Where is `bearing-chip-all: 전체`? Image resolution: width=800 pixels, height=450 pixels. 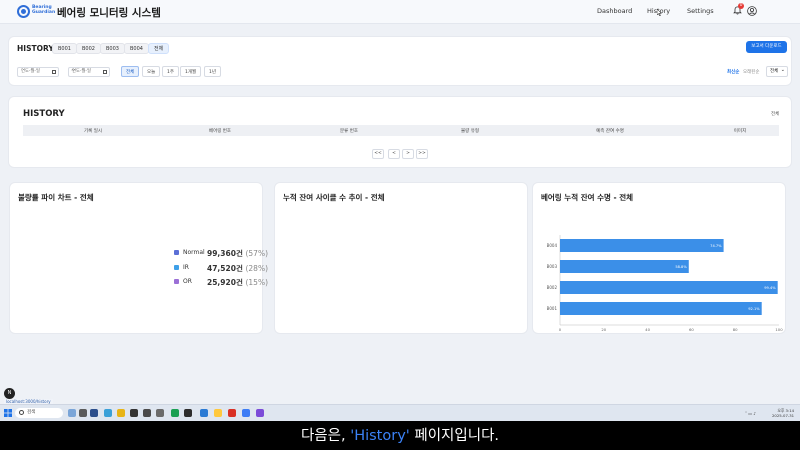
bearing-chip-all: 전체 is located at coordinates (159, 48).